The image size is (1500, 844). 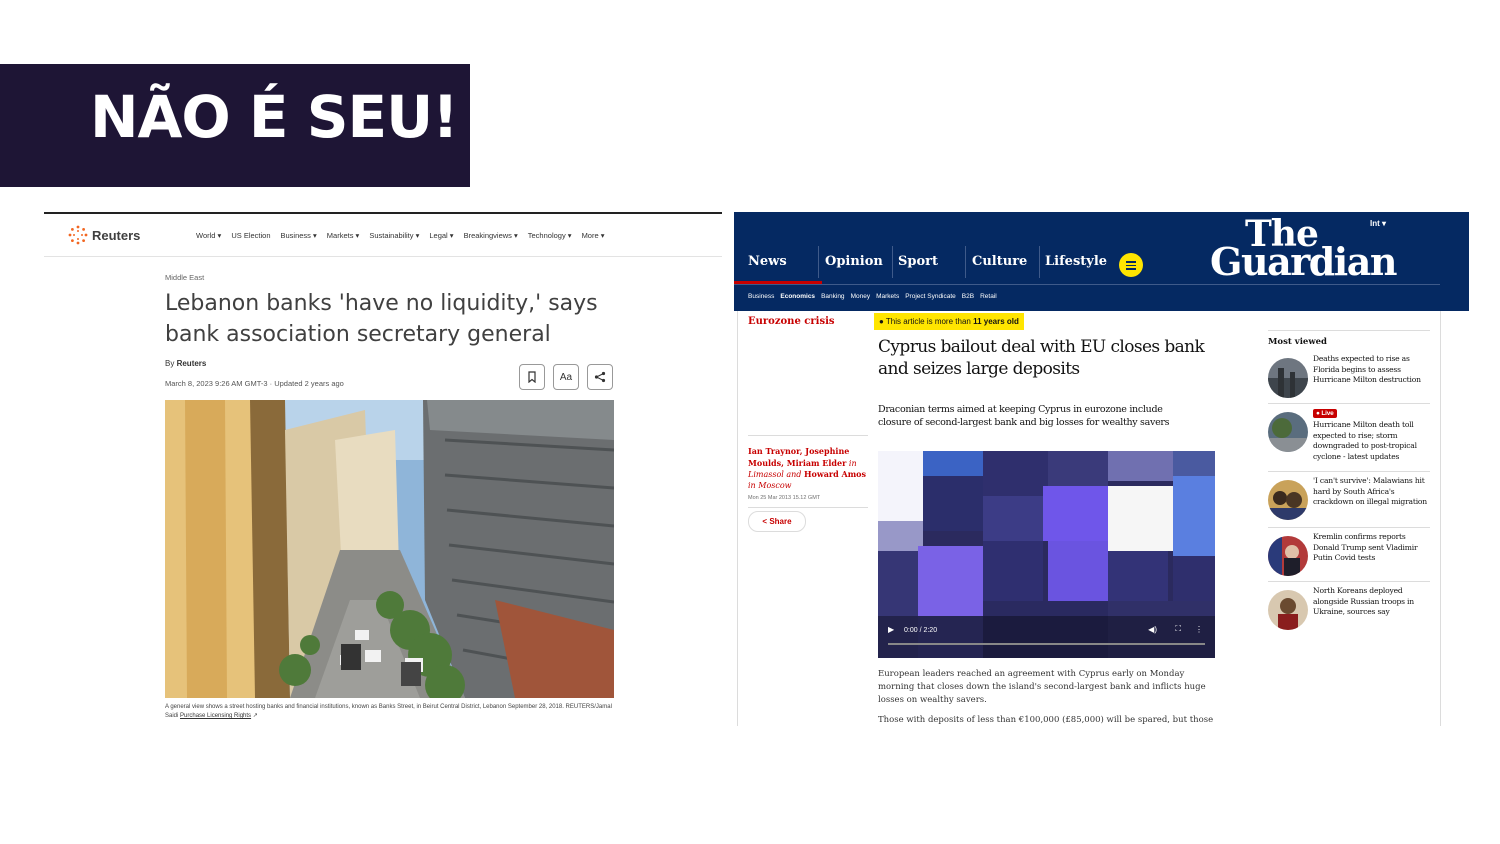 What do you see at coordinates (491, 235) in the screenshot?
I see `menu-item-breakingviews: Breakingviews ▾` at bounding box center [491, 235].